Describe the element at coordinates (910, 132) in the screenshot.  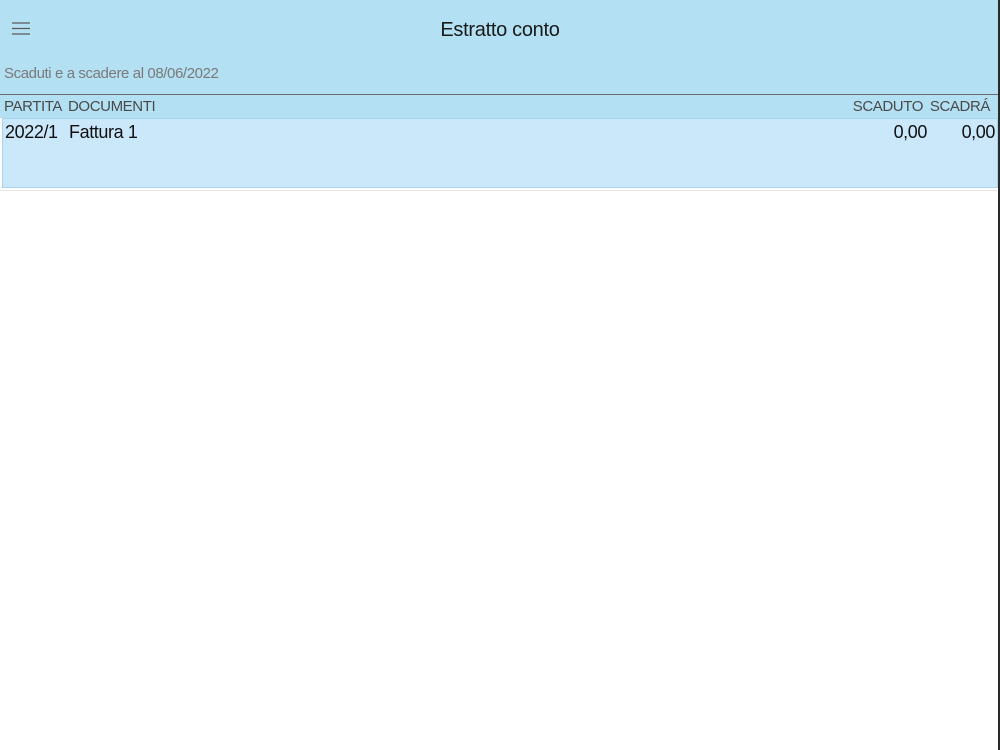
I see `cell-scaduto: 0,00` at that location.